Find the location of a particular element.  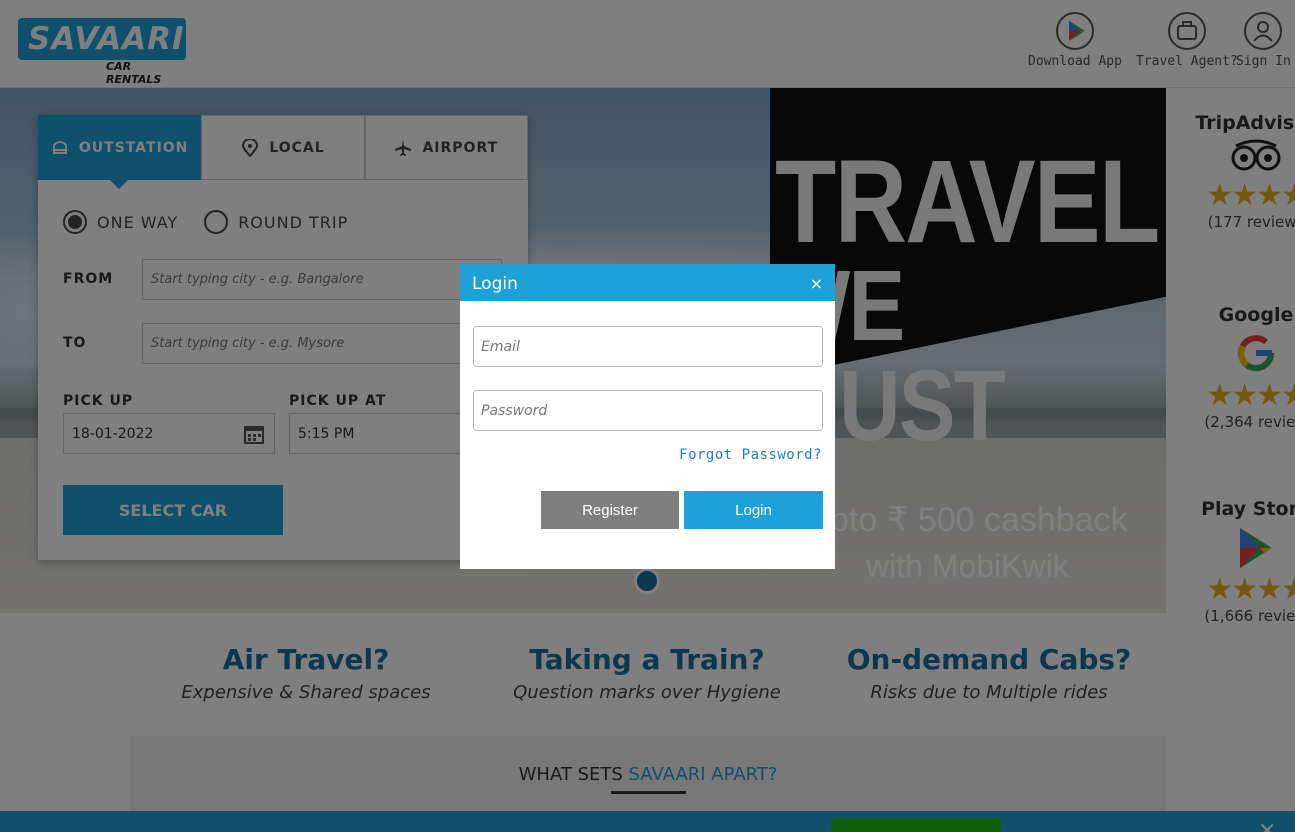

close-icon: × is located at coordinates (816, 283).